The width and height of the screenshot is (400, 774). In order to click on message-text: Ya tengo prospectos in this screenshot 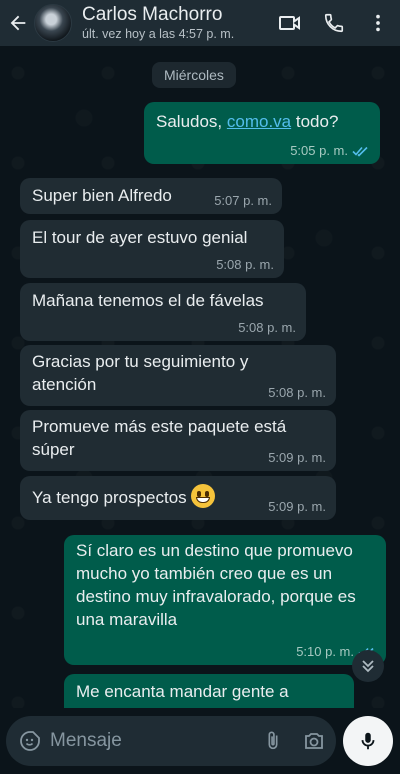, I will do `click(109, 497)`.